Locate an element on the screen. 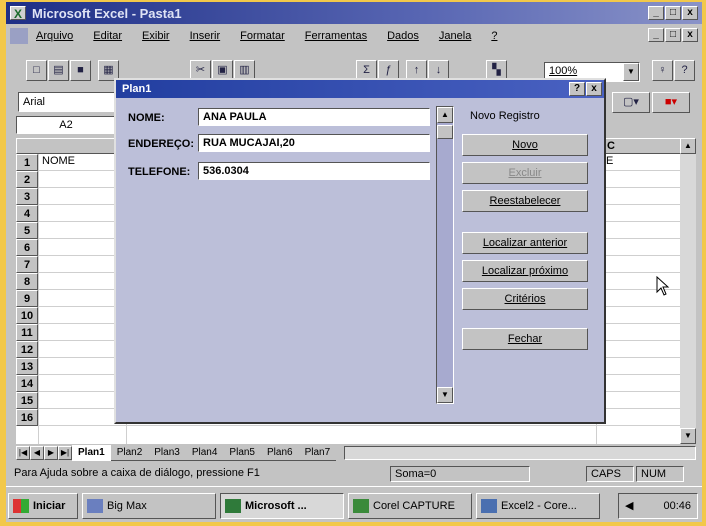 This screenshot has width=706, height=526. new-record-button: Novo is located at coordinates (525, 145).